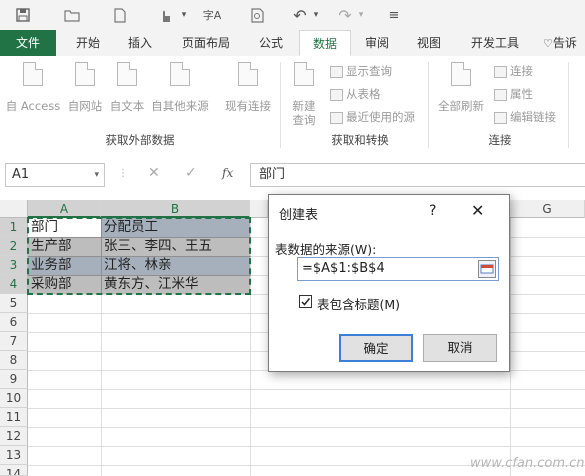 This screenshot has height=476, width=585. I want to click on print-preview-icon, so click(258, 15).